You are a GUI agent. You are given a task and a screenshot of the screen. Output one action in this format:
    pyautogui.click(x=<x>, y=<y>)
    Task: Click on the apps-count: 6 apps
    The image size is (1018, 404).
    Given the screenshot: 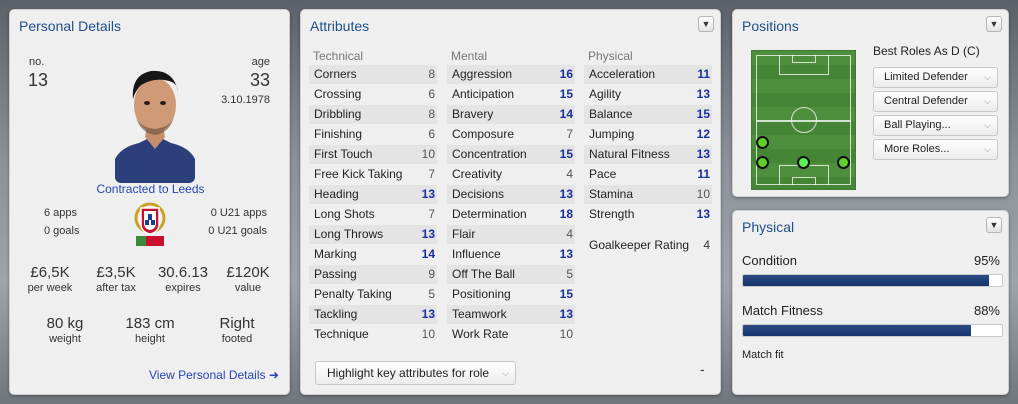 What is the action you would take?
    pyautogui.click(x=61, y=213)
    